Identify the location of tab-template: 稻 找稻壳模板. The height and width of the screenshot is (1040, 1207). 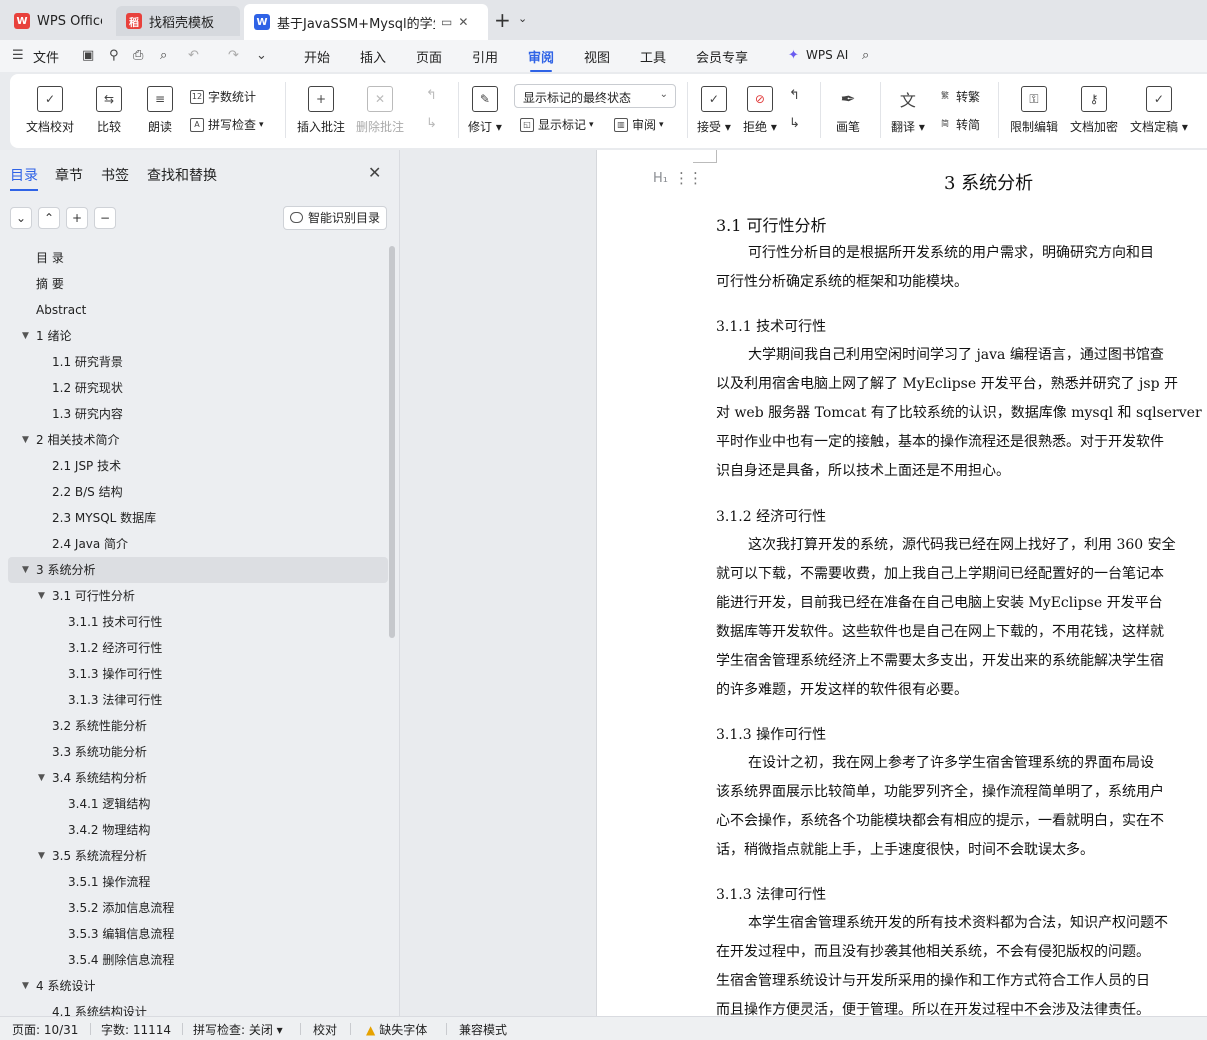
(178, 21).